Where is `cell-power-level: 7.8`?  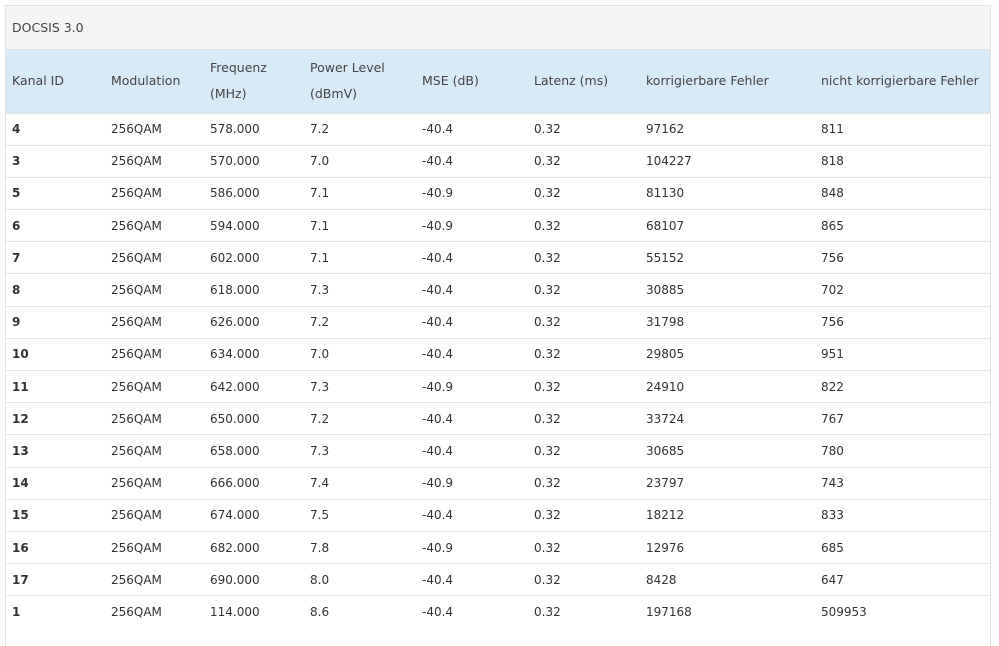 cell-power-level: 7.8 is located at coordinates (360, 547).